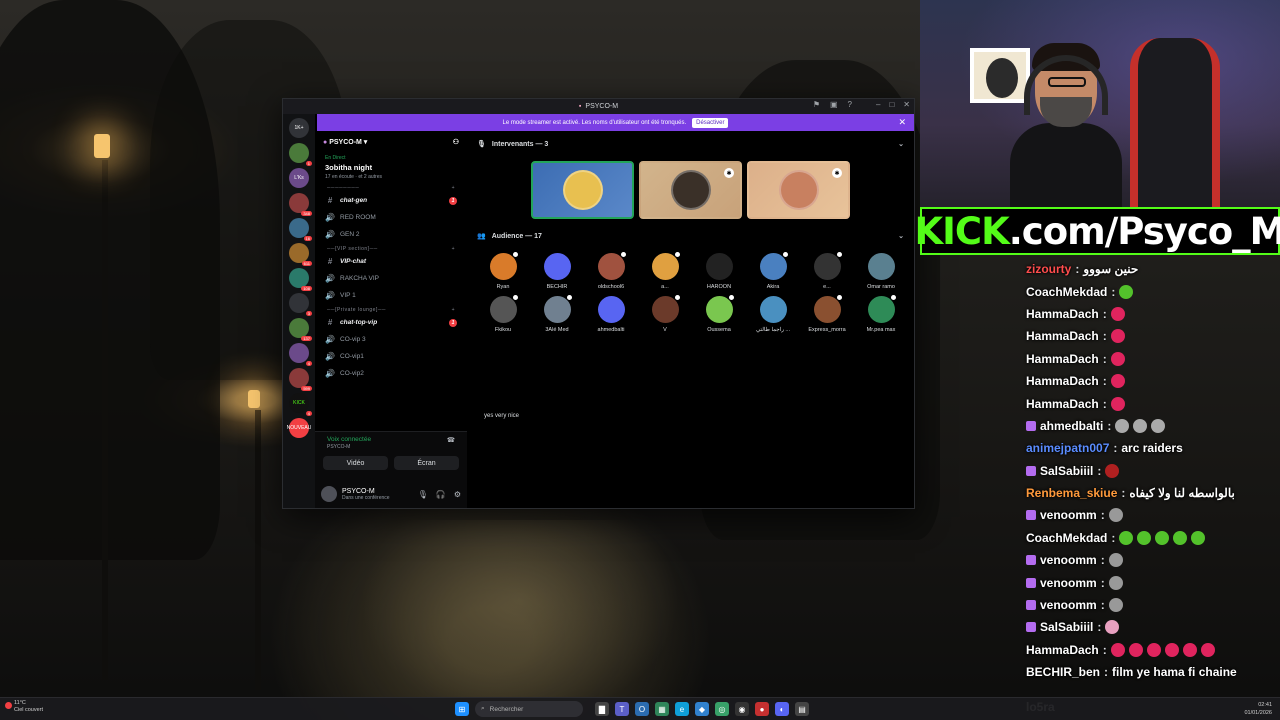  What do you see at coordinates (816, 104) in the screenshot?
I see `pin-icon: ⚑` at bounding box center [816, 104].